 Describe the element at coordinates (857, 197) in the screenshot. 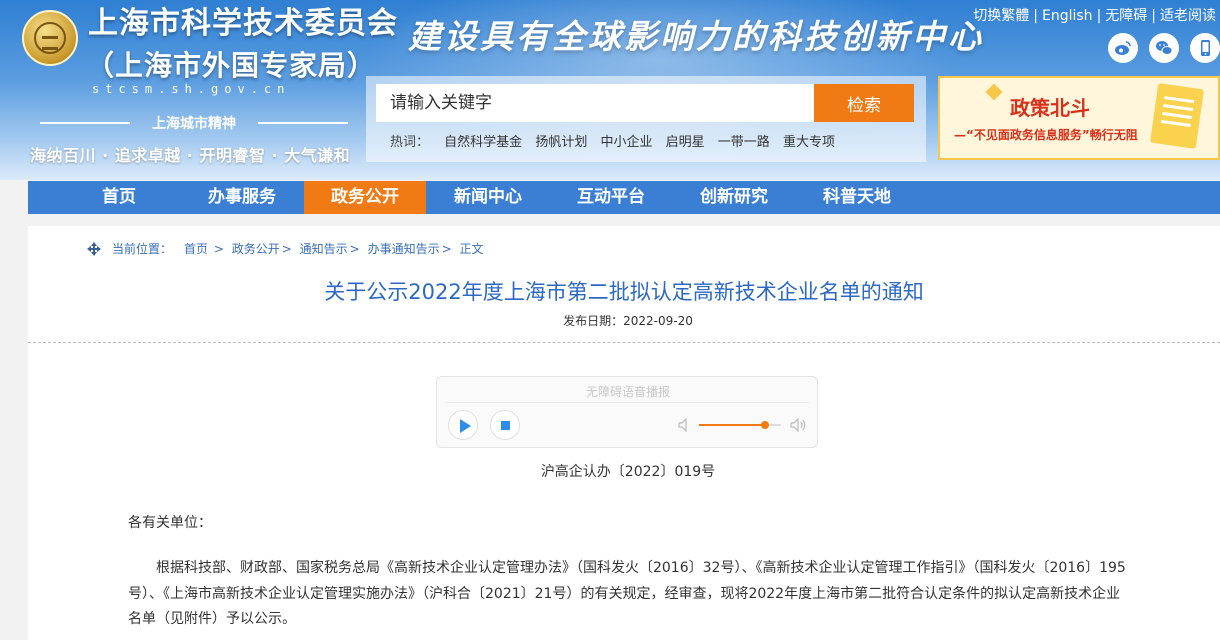

I see `nav-item-science: 科普天地` at that location.